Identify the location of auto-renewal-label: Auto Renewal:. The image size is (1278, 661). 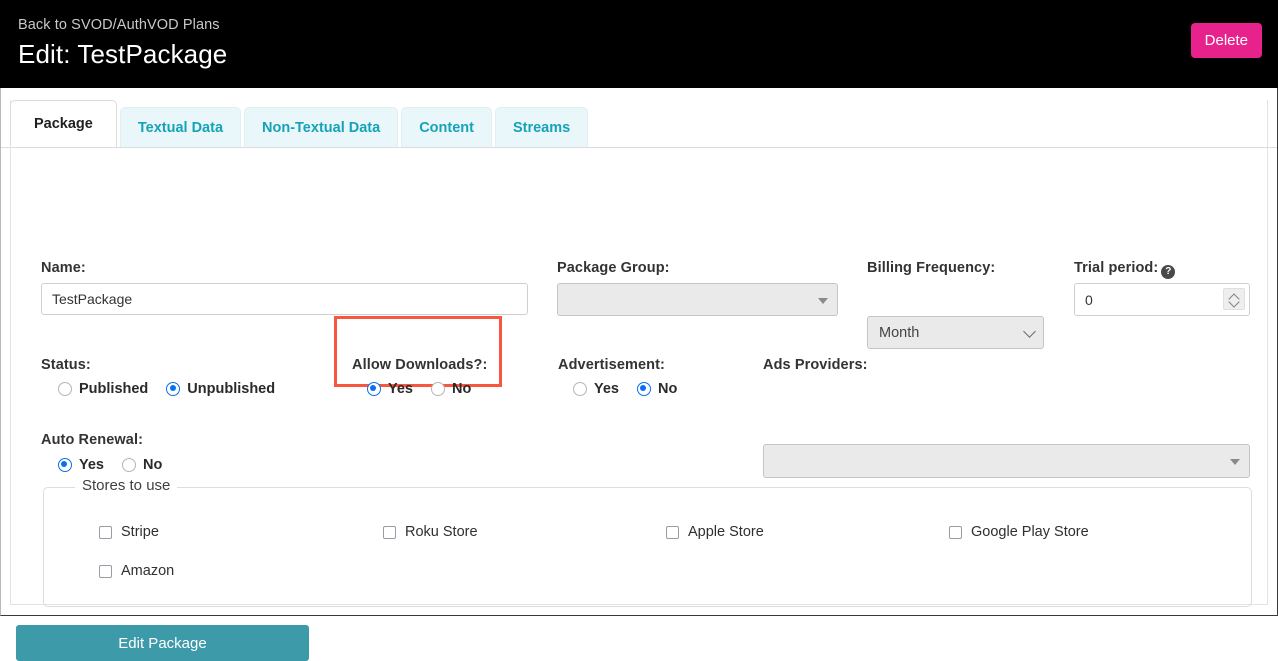
(92, 440).